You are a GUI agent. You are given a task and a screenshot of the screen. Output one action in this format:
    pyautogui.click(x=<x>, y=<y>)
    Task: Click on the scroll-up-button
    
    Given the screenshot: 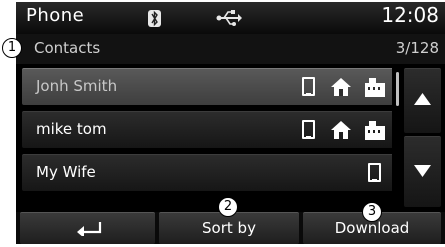 What is the action you would take?
    pyautogui.click(x=422, y=100)
    